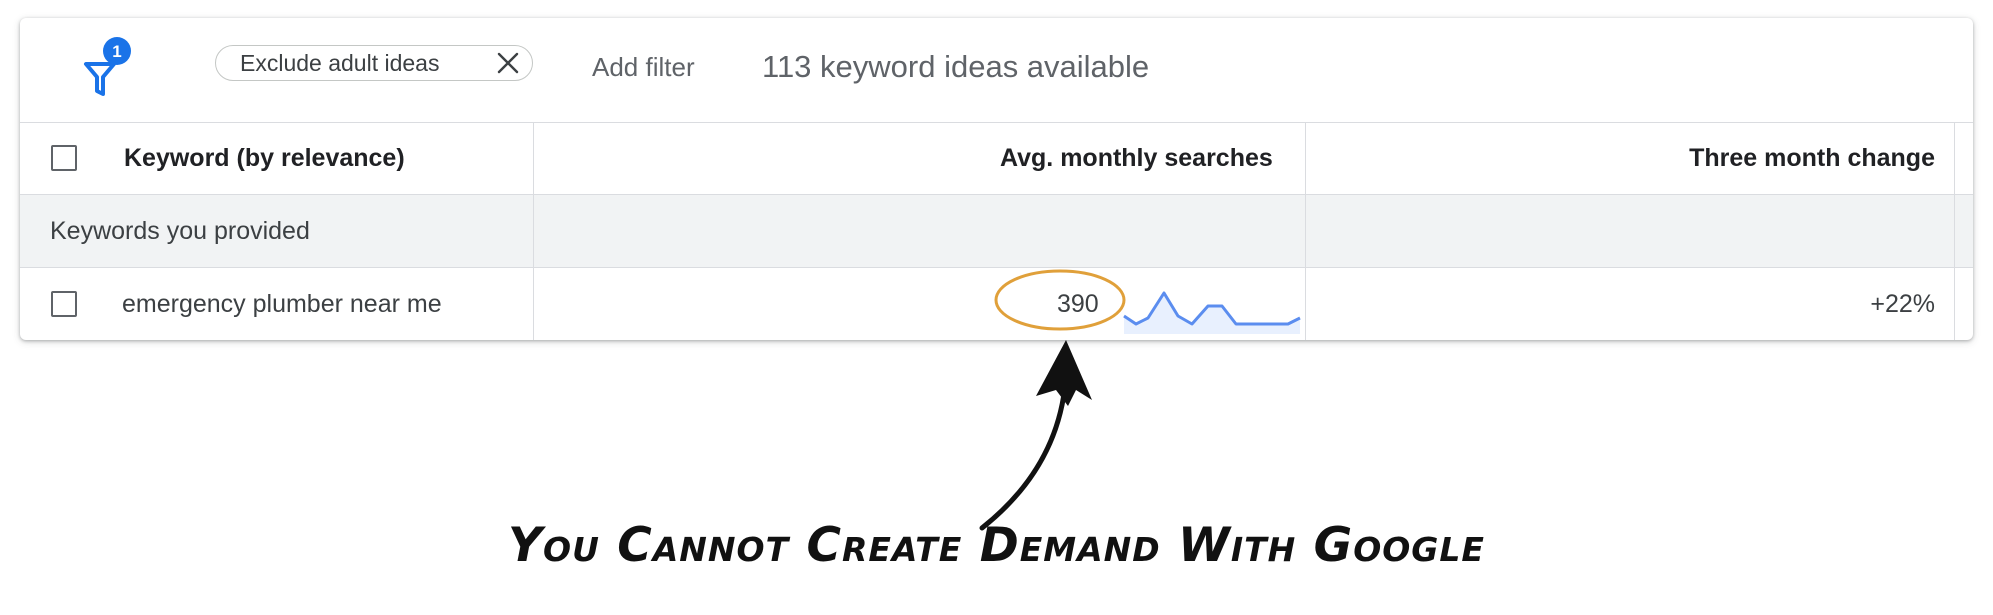 The height and width of the screenshot is (615, 1993). Describe the element at coordinates (264, 158) in the screenshot. I see `column-header-keyword: Keyword (by relevance)` at that location.